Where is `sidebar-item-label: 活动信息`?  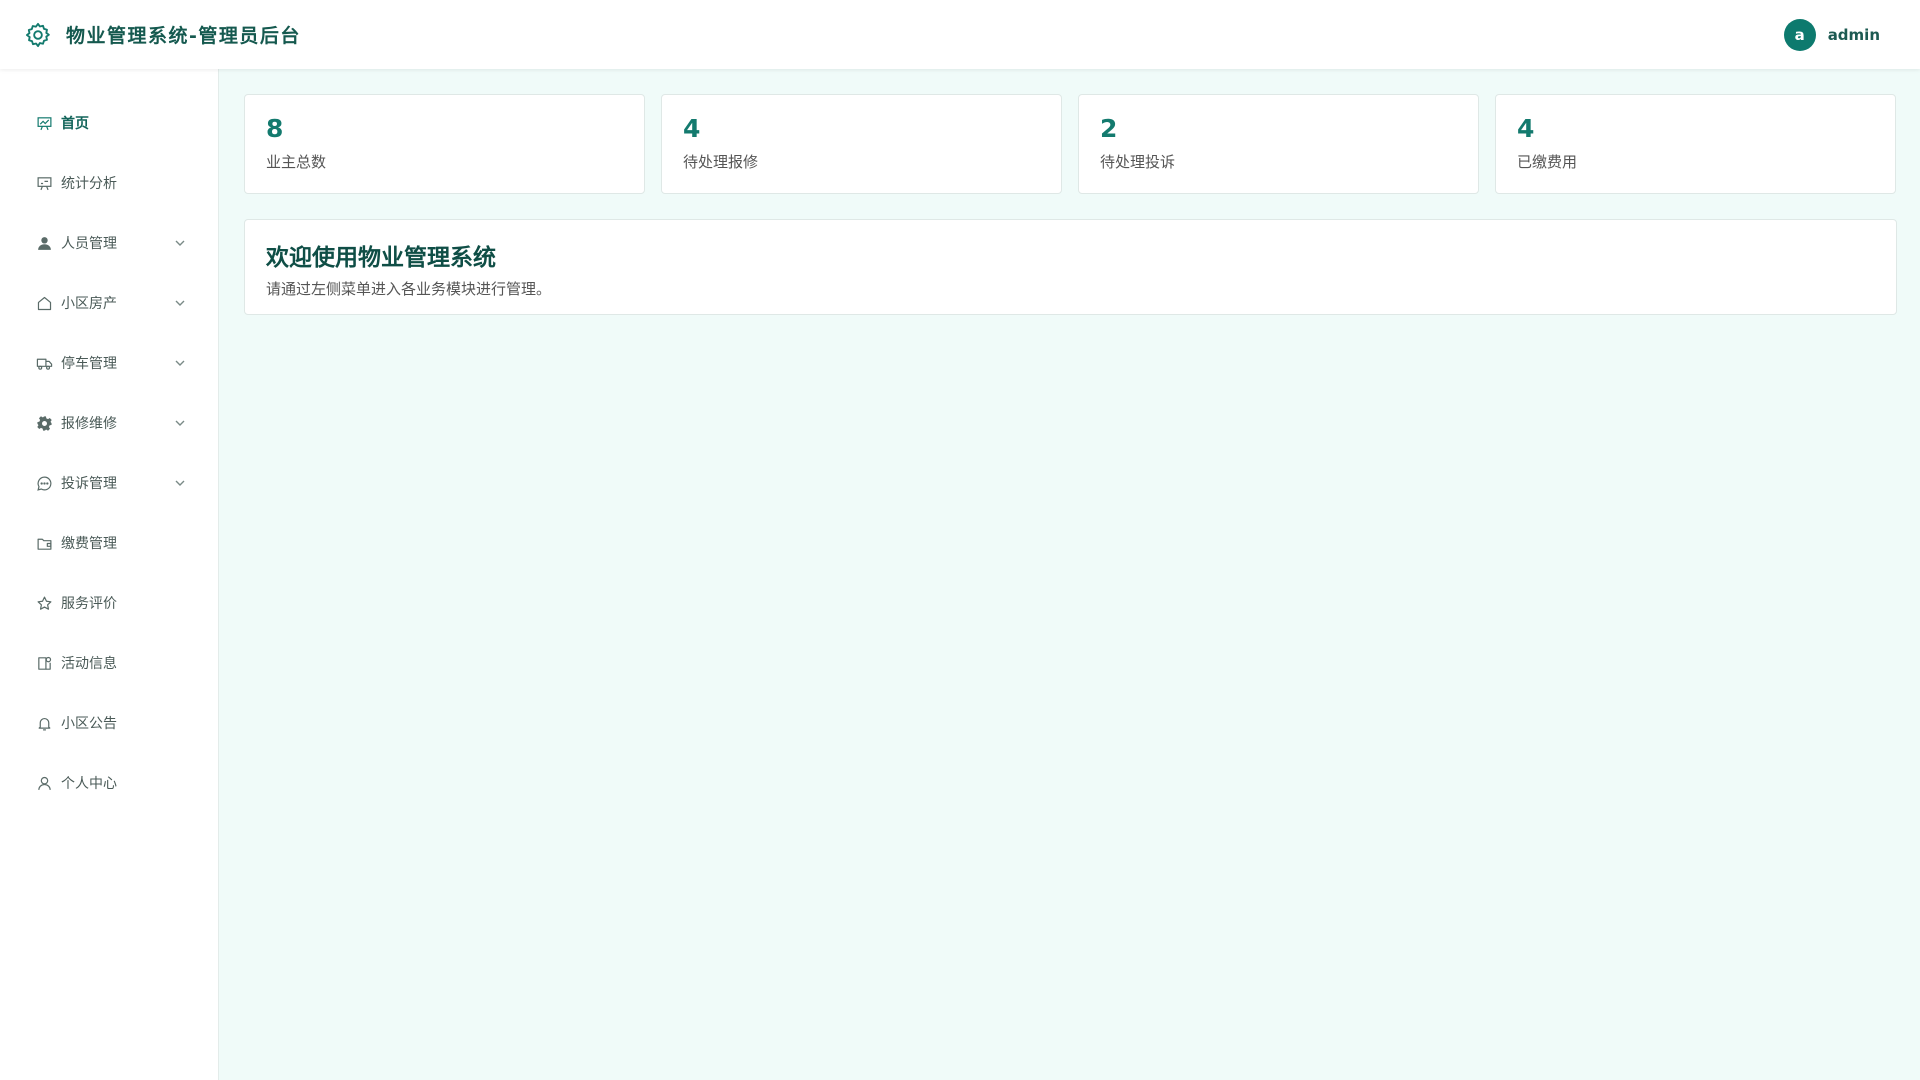 sidebar-item-label: 活动信息 is located at coordinates (89, 664).